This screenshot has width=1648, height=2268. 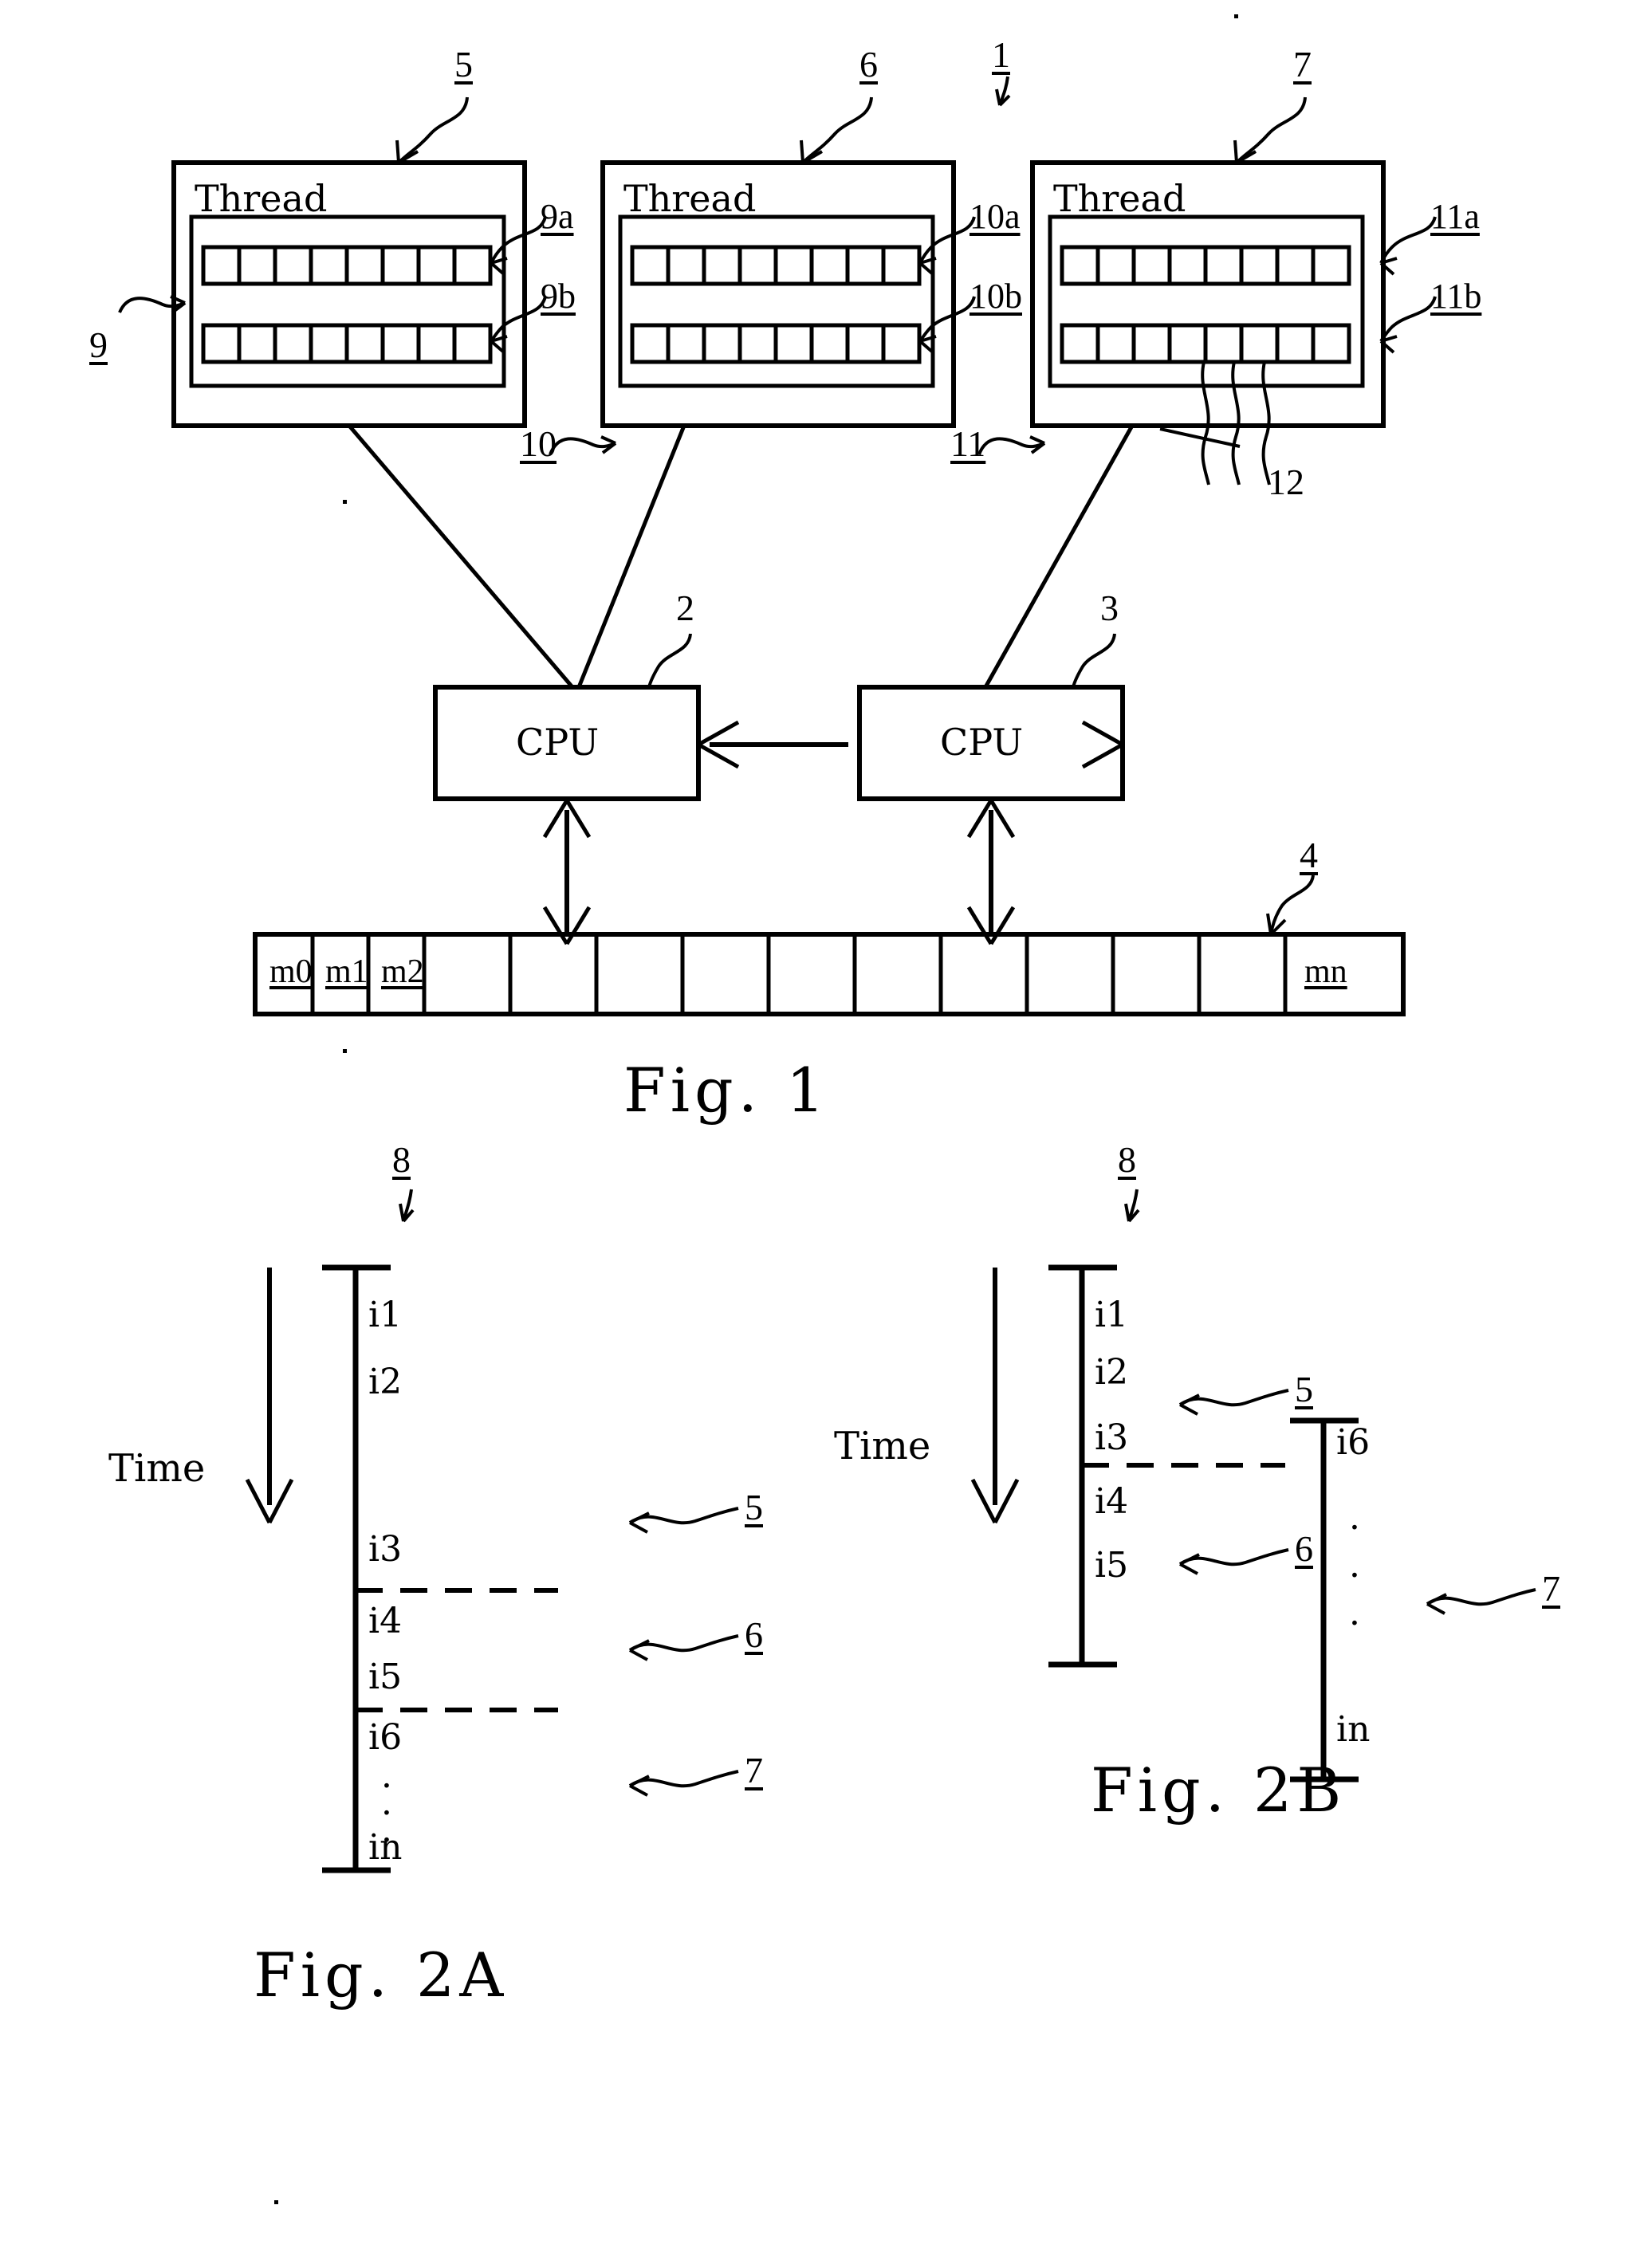 What do you see at coordinates (1286, 482) in the screenshot?
I see `ref-numeral-12: 12` at bounding box center [1286, 482].